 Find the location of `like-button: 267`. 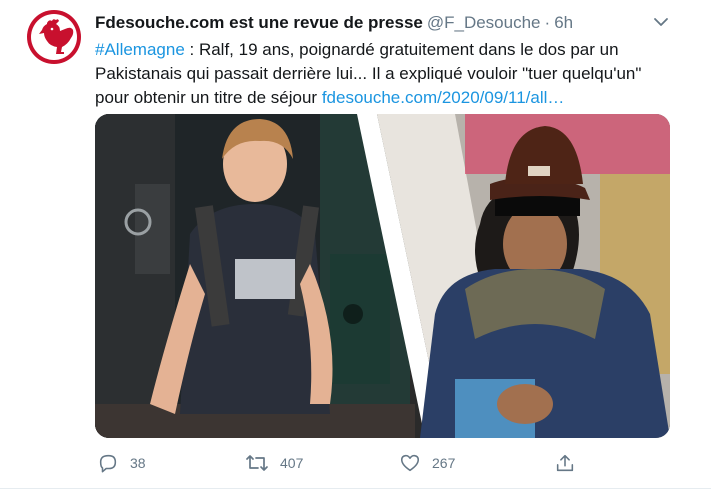

like-button: 267 is located at coordinates (427, 463).